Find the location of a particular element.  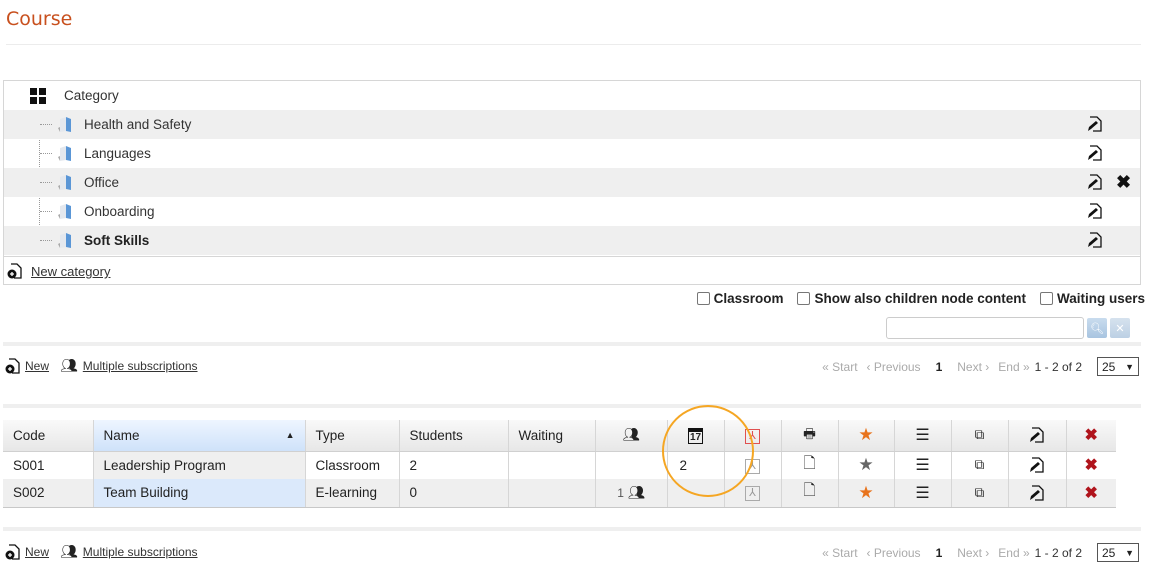

col-calendar: 17 is located at coordinates (695, 436).